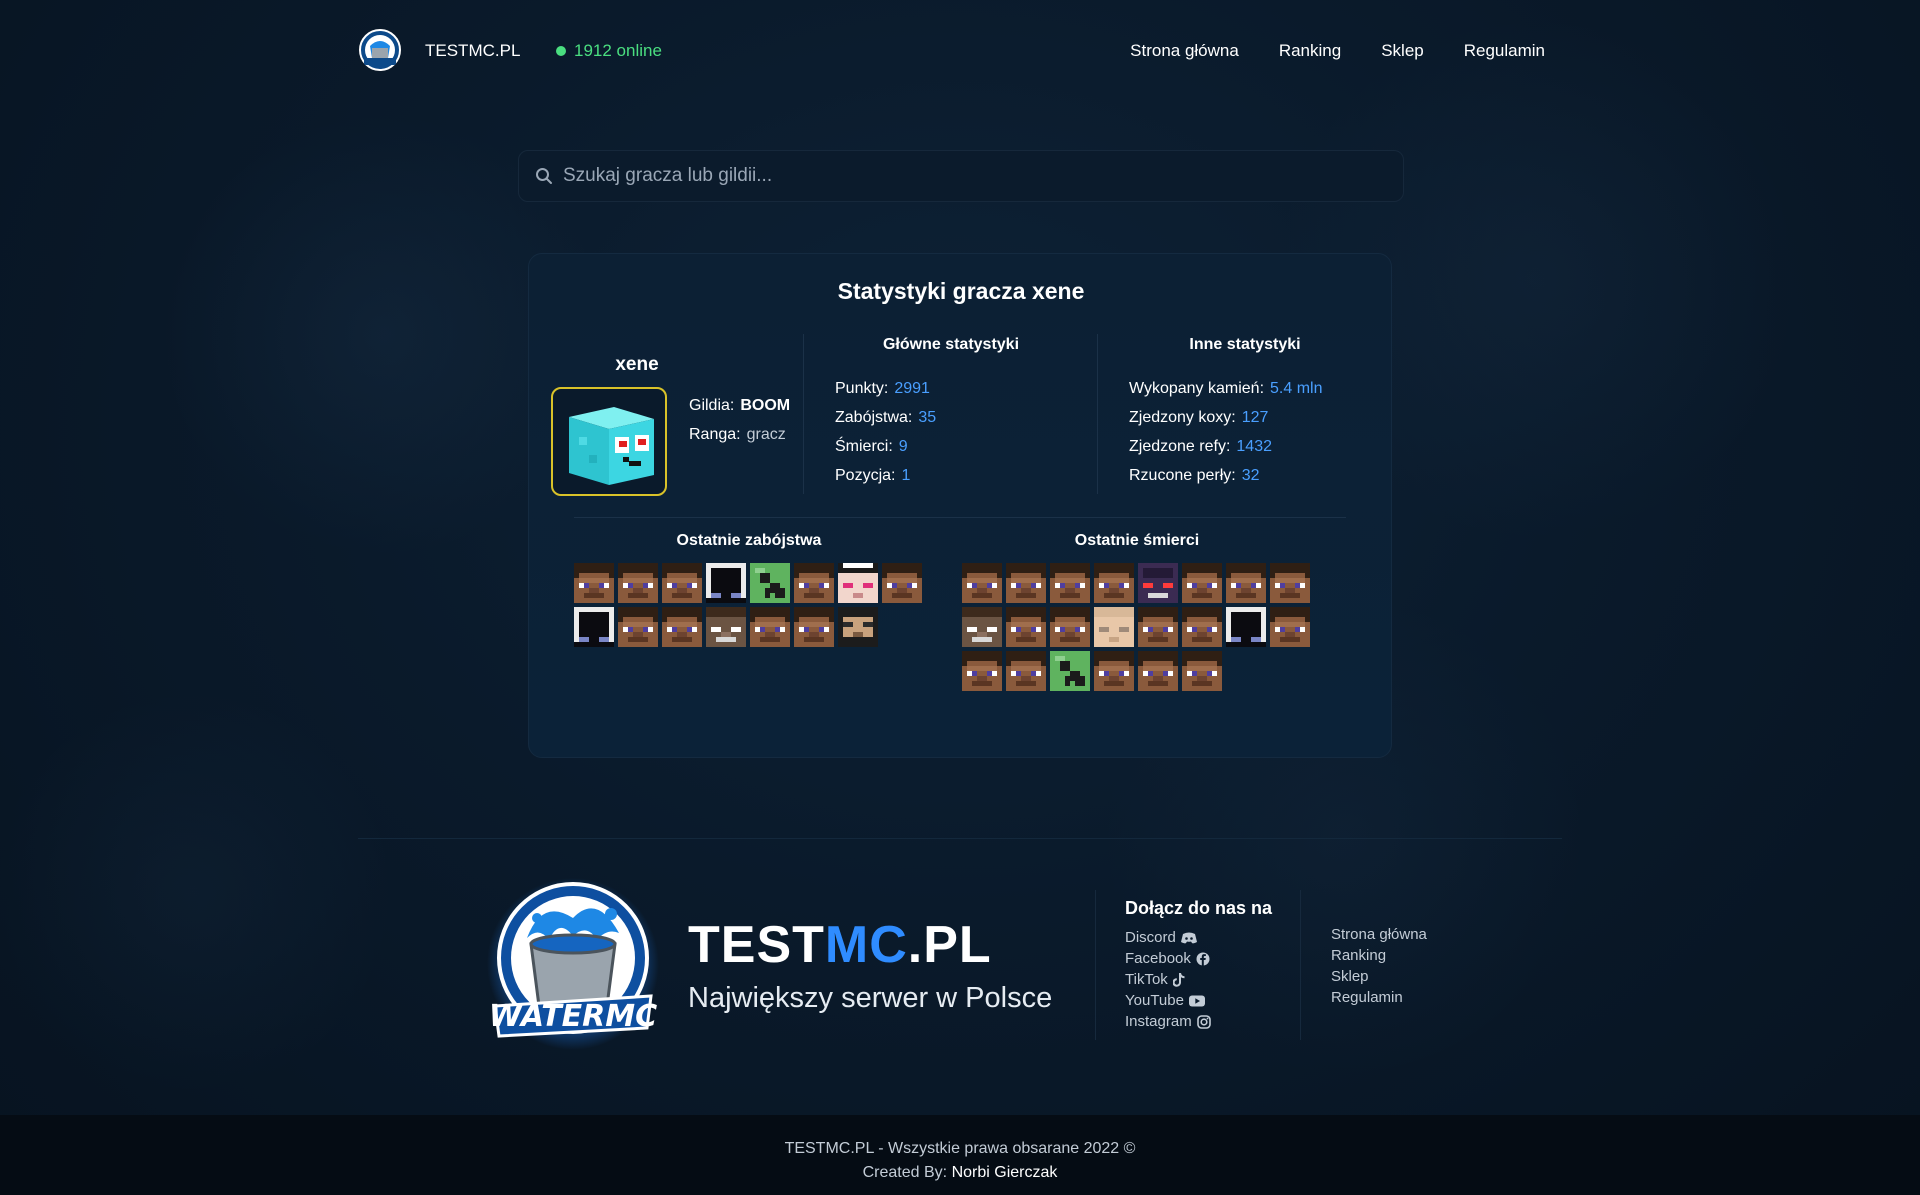 The image size is (1920, 1195). Describe the element at coordinates (637, 364) in the screenshot. I see `player-name: xene` at that location.